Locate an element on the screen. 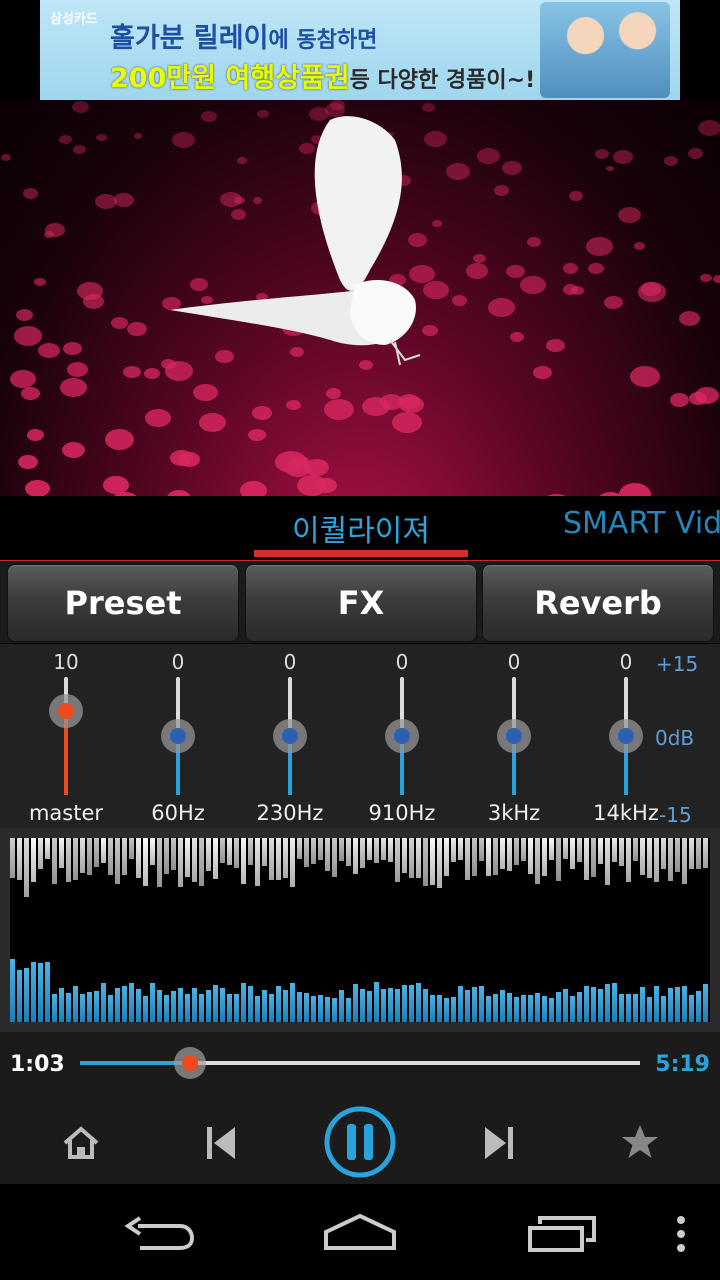 This screenshot has width=720, height=1280. ad-headline-1a: 홀가분 릴레이 is located at coordinates (189, 38).